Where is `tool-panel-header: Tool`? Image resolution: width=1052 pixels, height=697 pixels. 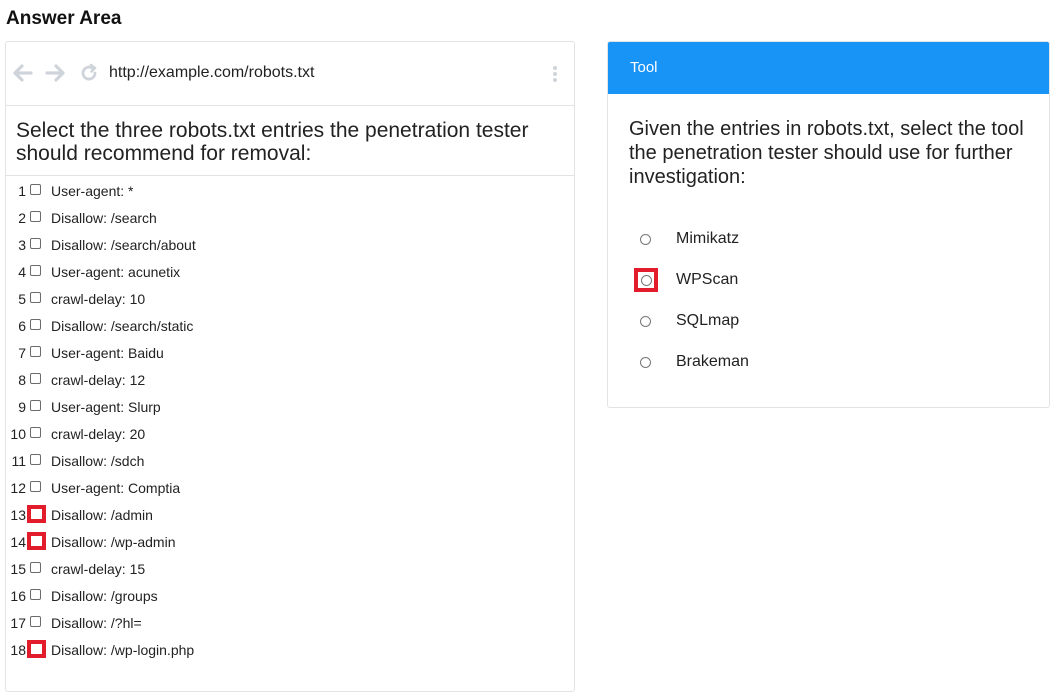
tool-panel-header: Tool is located at coordinates (828, 68).